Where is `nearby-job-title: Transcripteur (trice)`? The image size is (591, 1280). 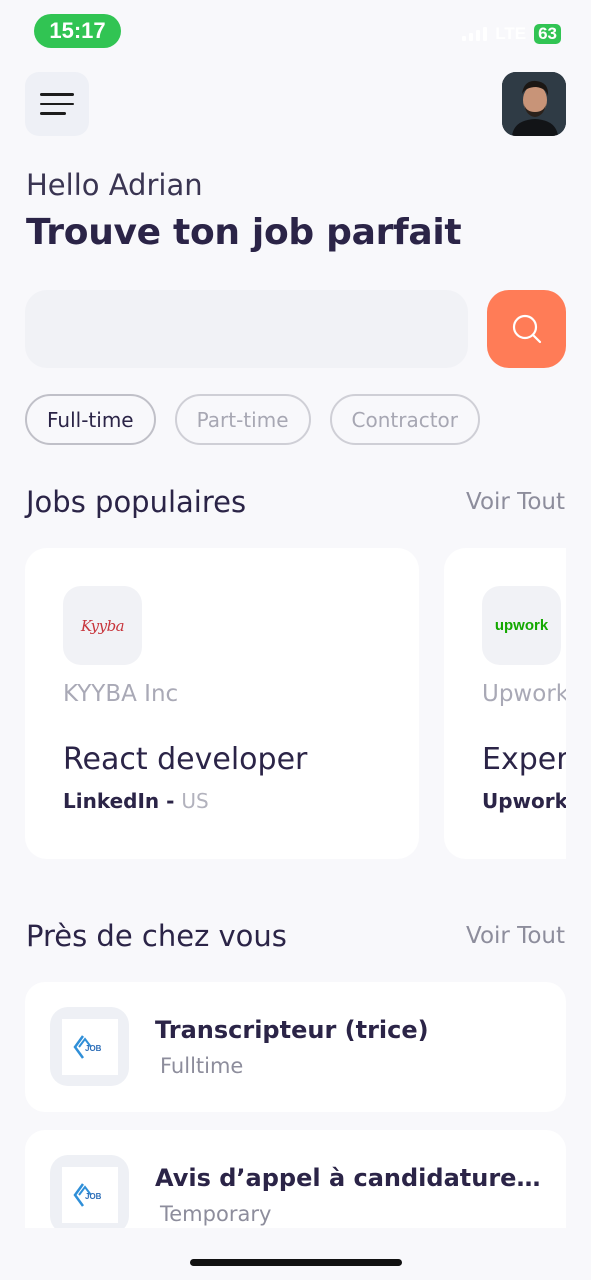 nearby-job-title: Transcripteur (trice) is located at coordinates (292, 1030).